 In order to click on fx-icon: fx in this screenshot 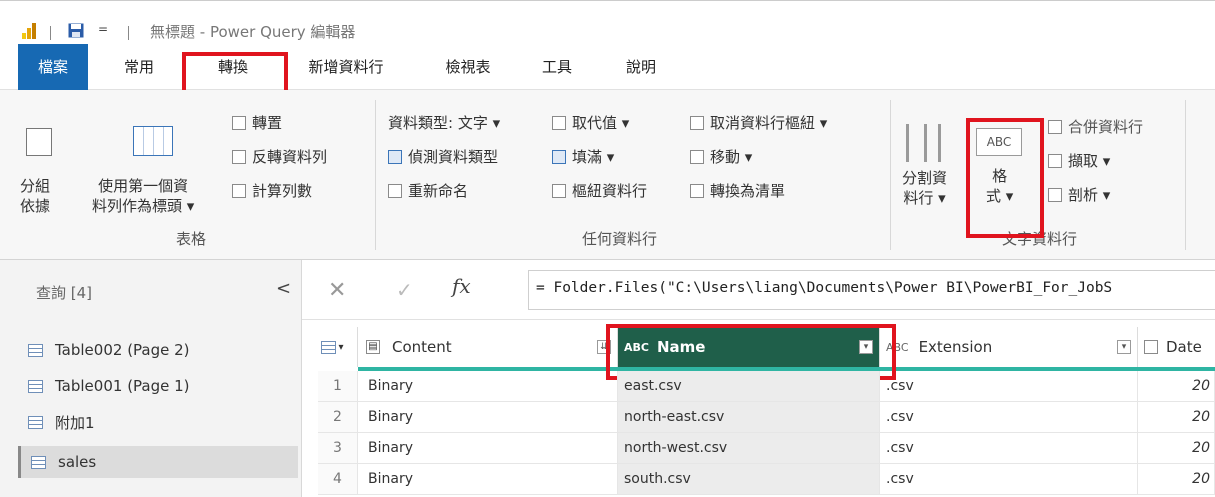, I will do `click(461, 286)`.